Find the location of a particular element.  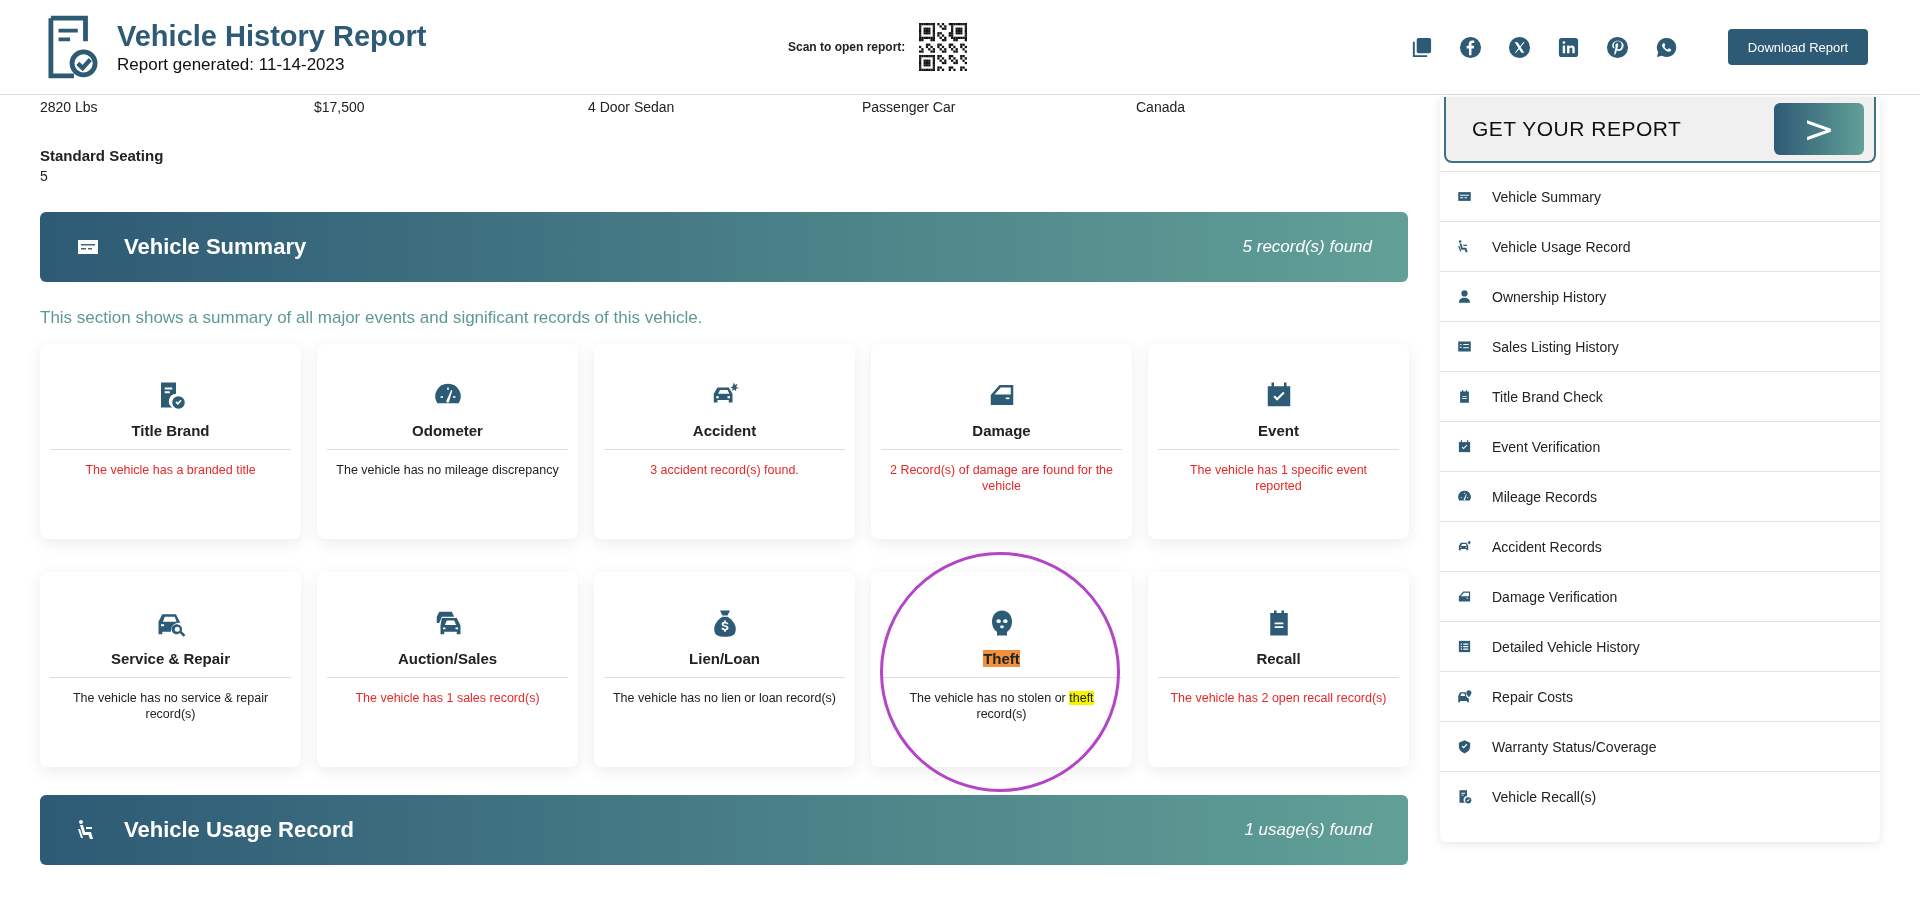

card-title: Service & Repair is located at coordinates (170, 658).